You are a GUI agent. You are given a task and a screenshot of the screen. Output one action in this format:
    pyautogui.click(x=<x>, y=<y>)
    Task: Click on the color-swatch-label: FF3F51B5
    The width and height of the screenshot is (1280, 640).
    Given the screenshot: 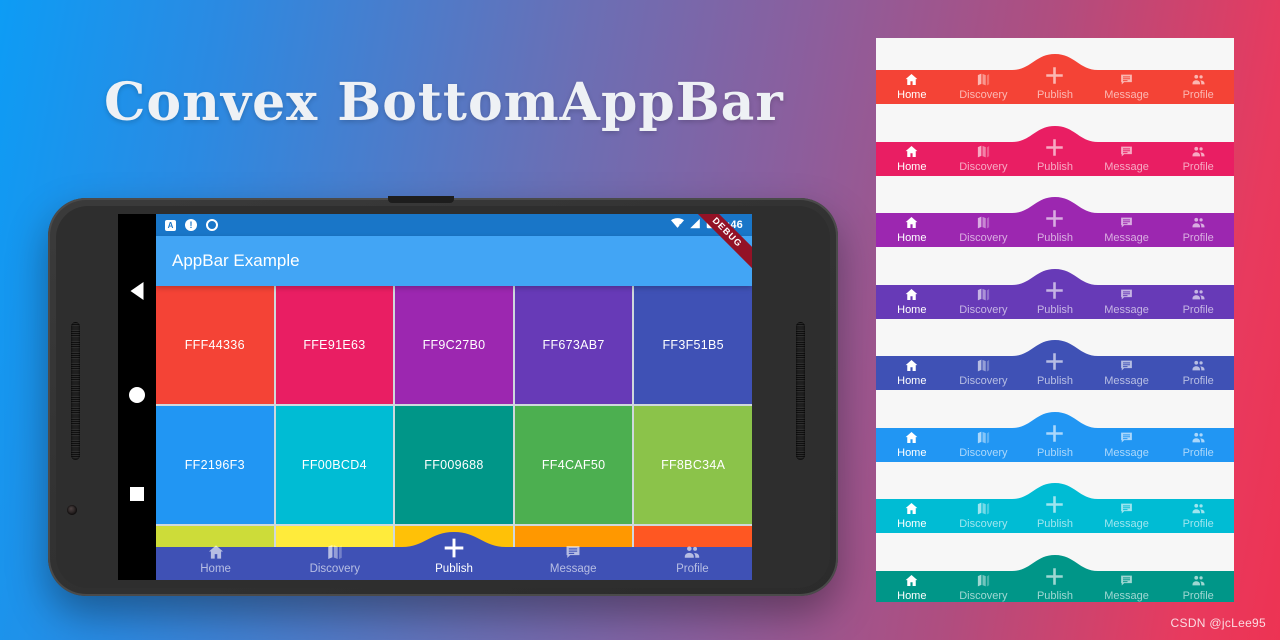 What is the action you would take?
    pyautogui.click(x=693, y=345)
    